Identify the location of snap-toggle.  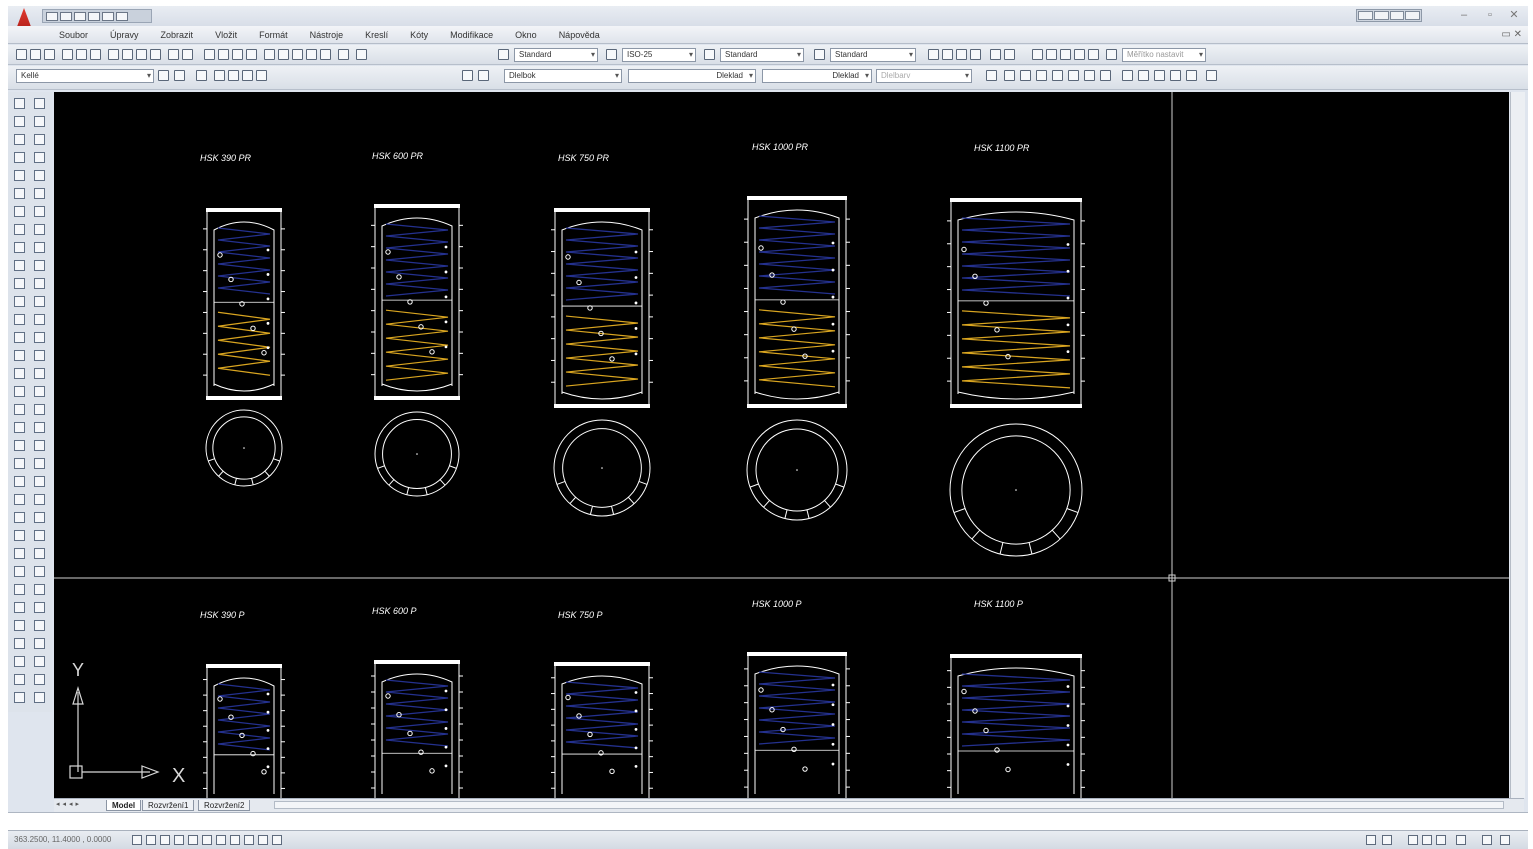
(137, 840).